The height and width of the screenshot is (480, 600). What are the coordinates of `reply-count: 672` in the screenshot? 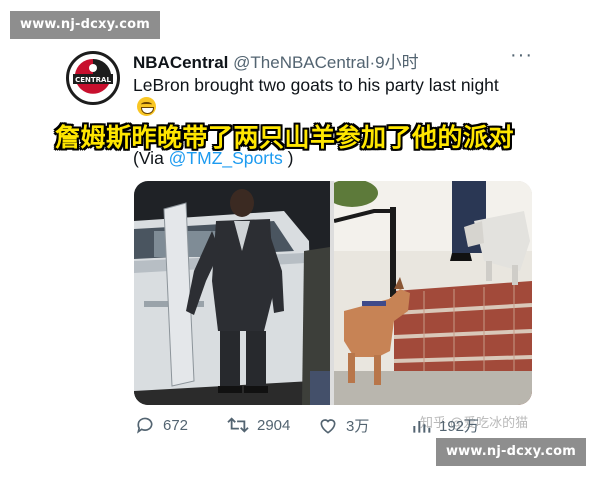 It's located at (176, 425).